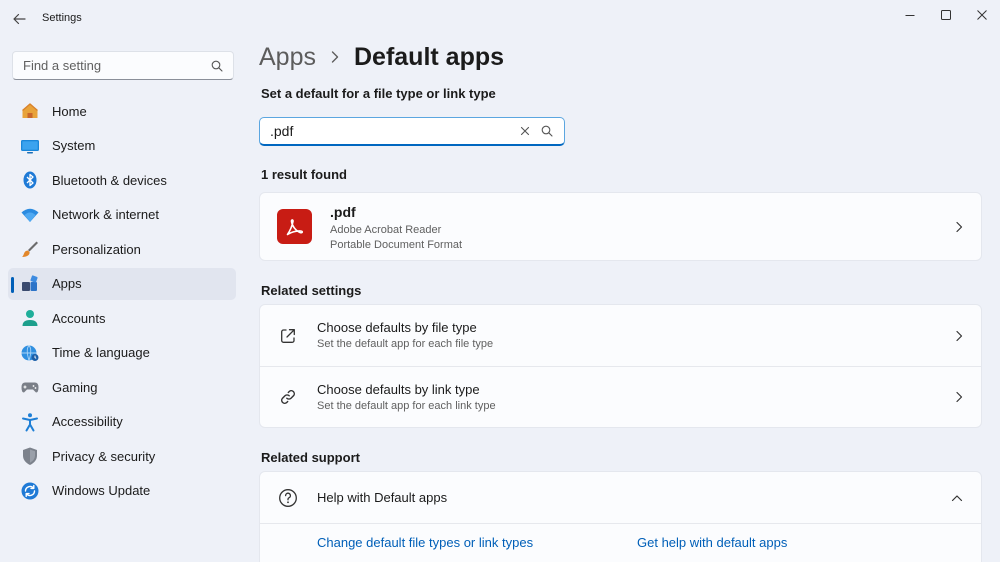 The image size is (1000, 562). I want to click on link-icon, so click(288, 397).